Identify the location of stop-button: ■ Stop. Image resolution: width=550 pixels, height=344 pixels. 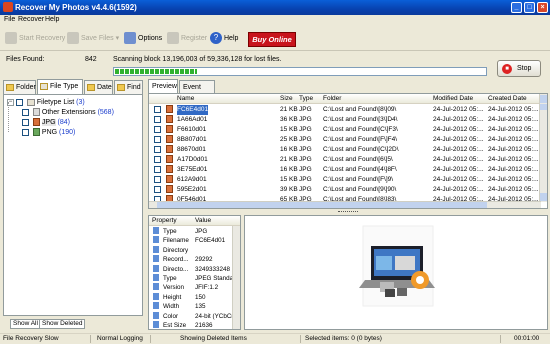
(519, 68).